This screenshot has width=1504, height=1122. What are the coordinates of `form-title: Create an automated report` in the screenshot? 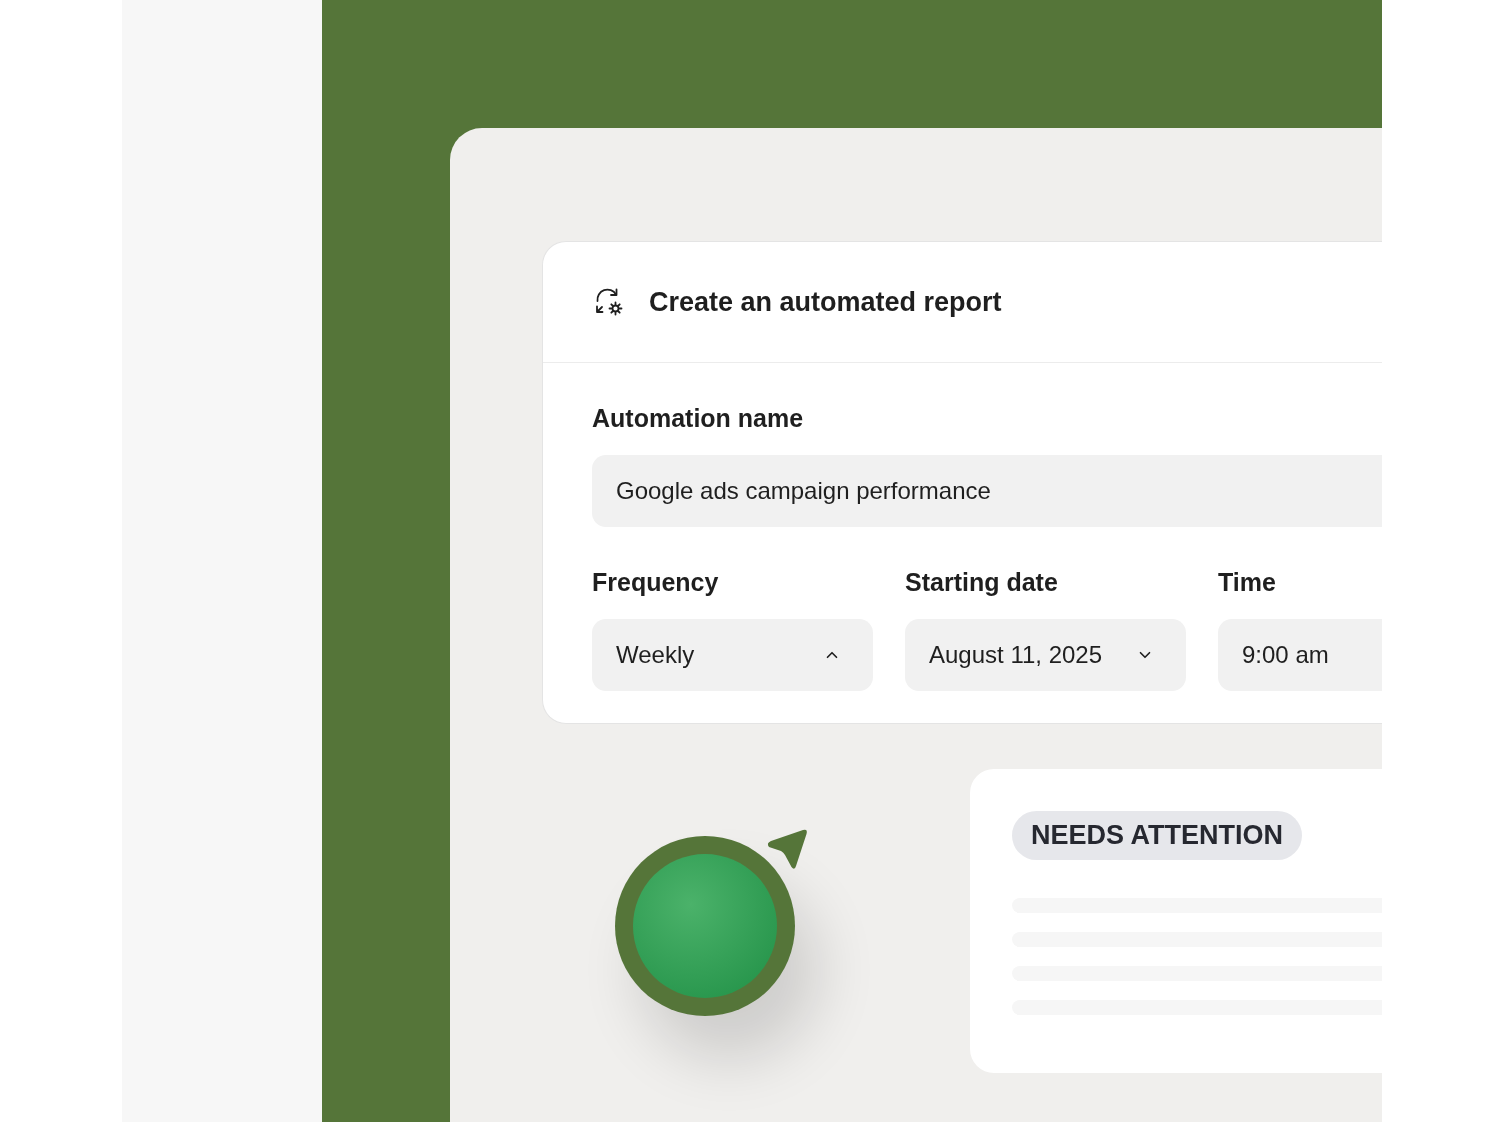 It's located at (825, 302).